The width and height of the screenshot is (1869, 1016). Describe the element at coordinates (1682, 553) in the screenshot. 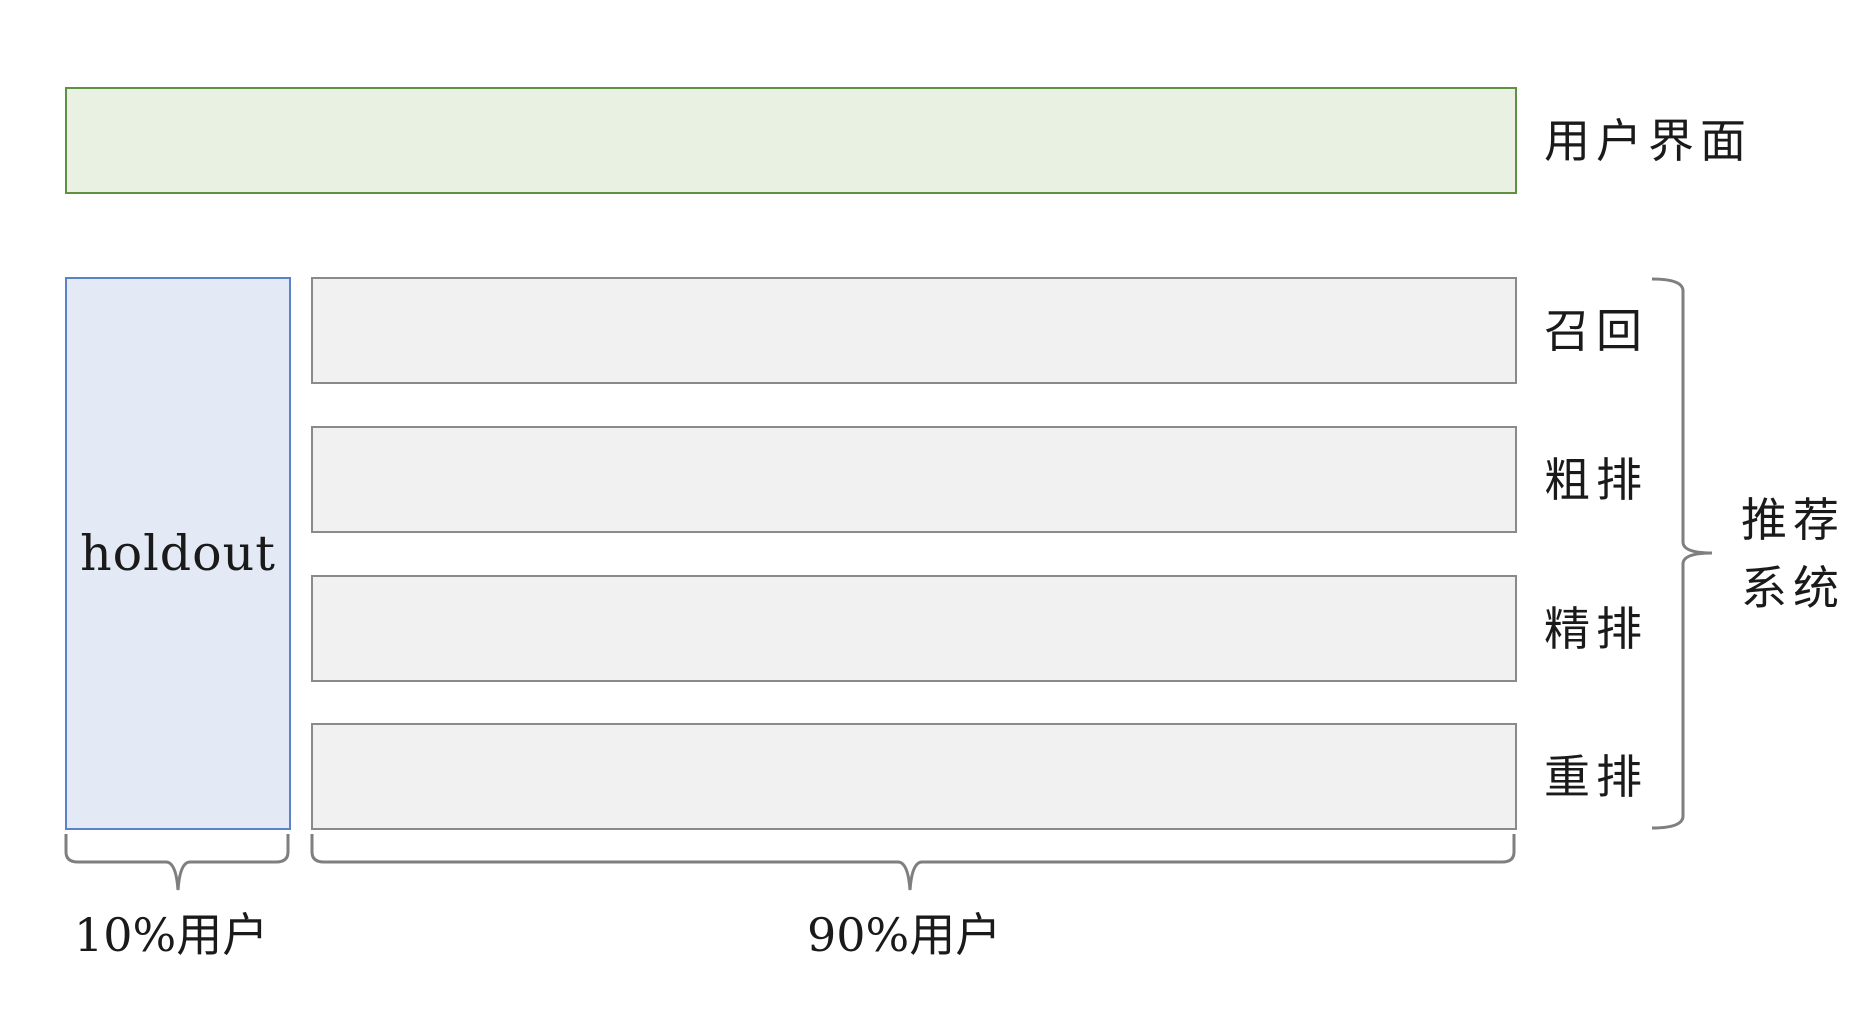

I see `system-brace` at that location.